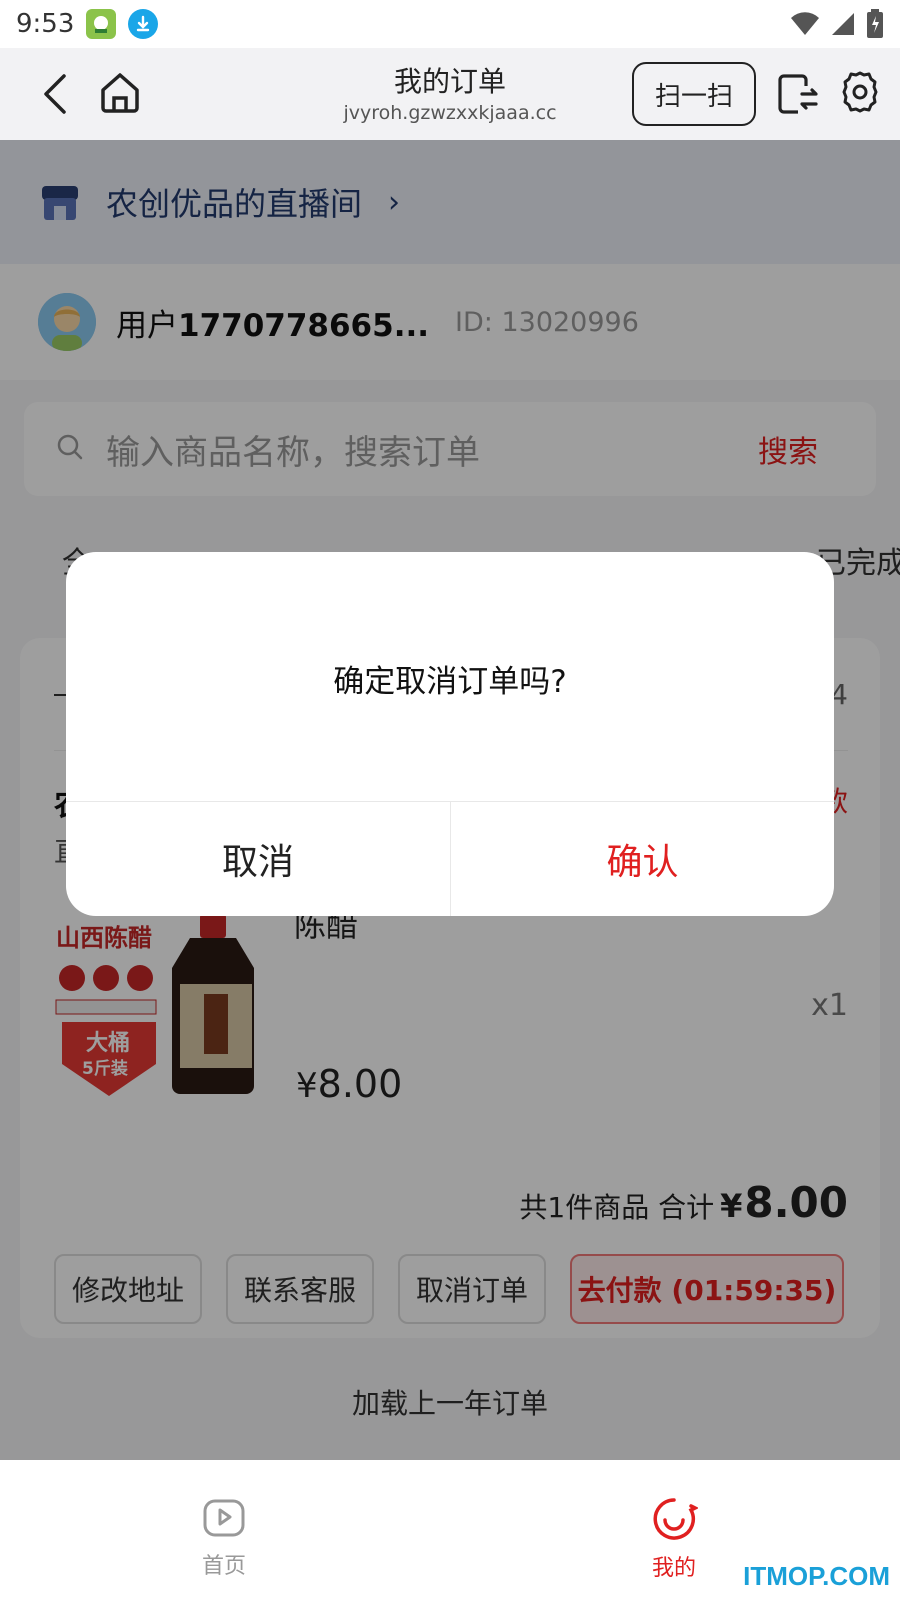 This screenshot has height=1600, width=900. What do you see at coordinates (450, 113) in the screenshot?
I see `page-url: jvyroh.gzwzxxkjaaa.cc` at bounding box center [450, 113].